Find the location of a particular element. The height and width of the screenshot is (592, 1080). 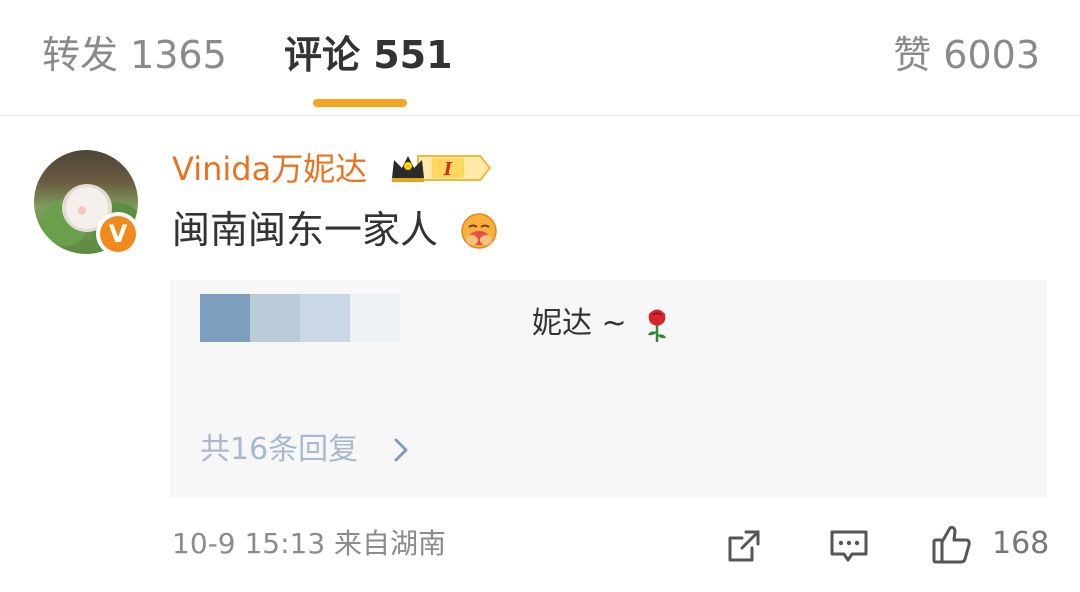

crown-level-icon: I is located at coordinates (440, 168).